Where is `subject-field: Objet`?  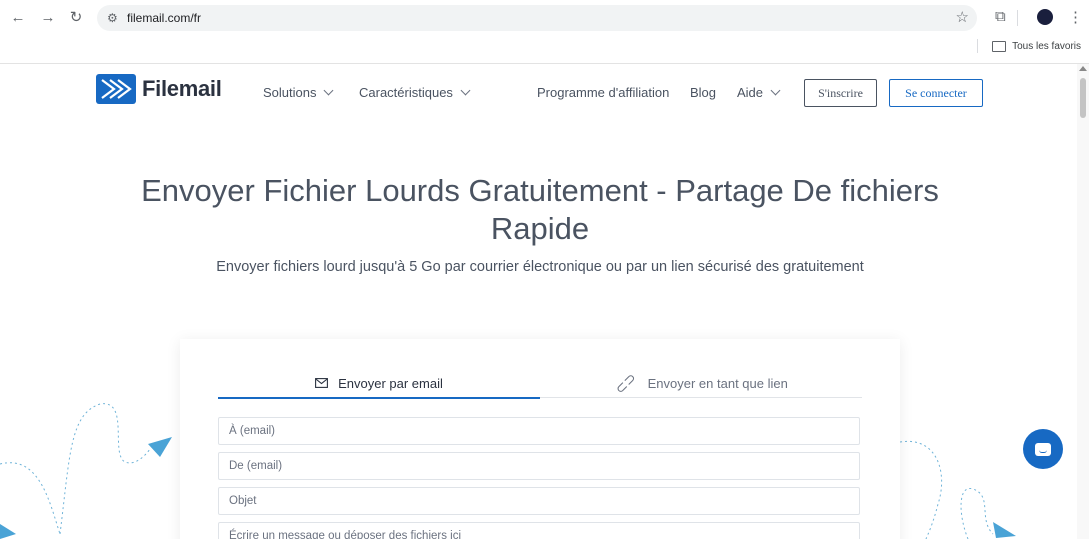 subject-field: Objet is located at coordinates (539, 501).